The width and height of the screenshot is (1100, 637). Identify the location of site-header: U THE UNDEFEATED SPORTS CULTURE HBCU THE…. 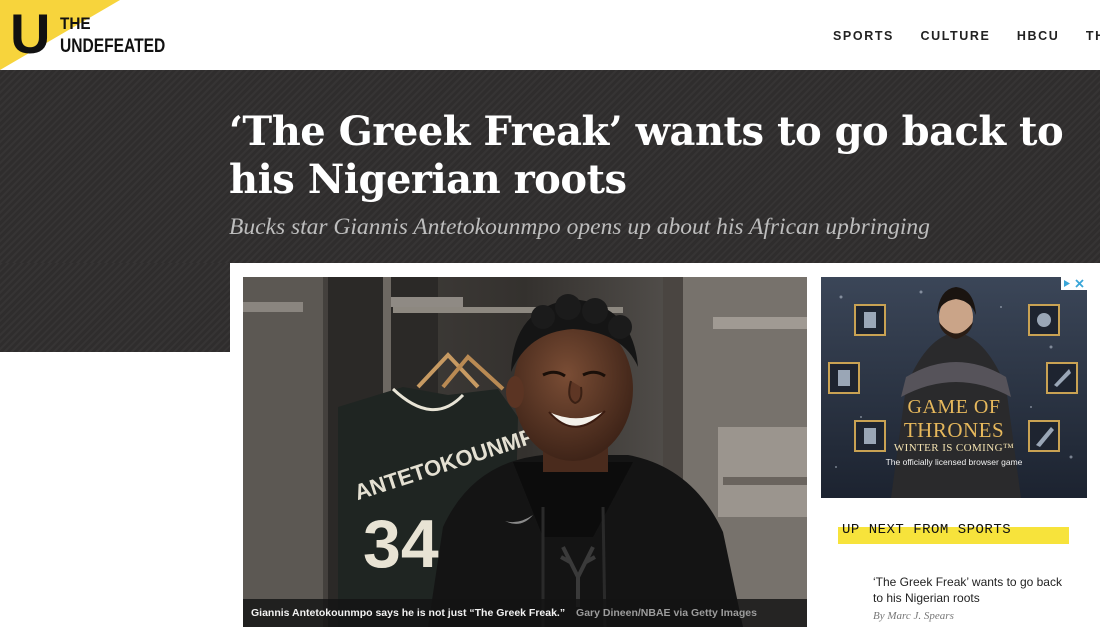
(550, 35).